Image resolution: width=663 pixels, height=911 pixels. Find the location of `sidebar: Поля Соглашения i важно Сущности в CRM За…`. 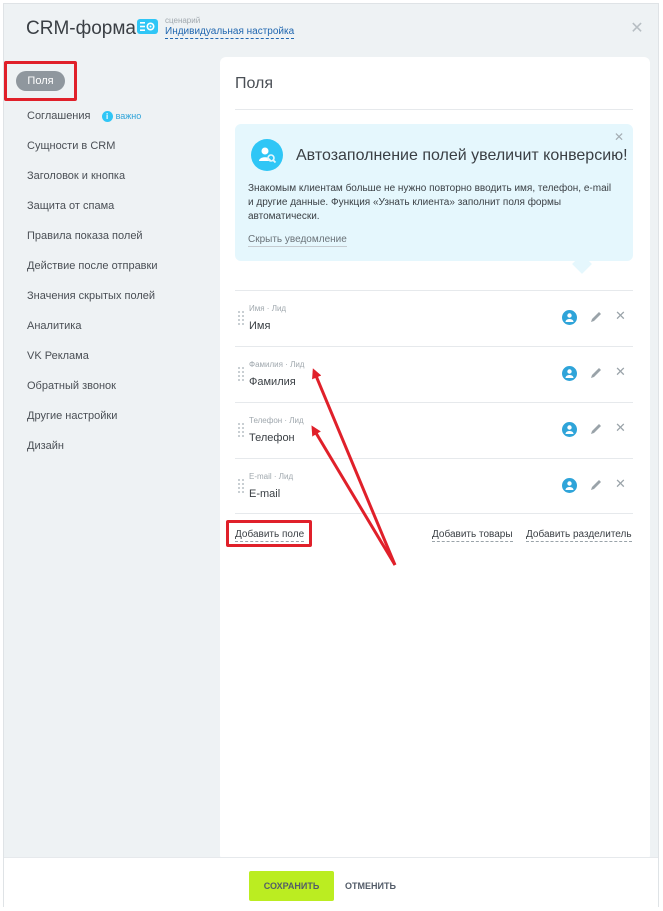

sidebar: Поля Соглашения i важно Сущности в CRM За… is located at coordinates (110, 260).